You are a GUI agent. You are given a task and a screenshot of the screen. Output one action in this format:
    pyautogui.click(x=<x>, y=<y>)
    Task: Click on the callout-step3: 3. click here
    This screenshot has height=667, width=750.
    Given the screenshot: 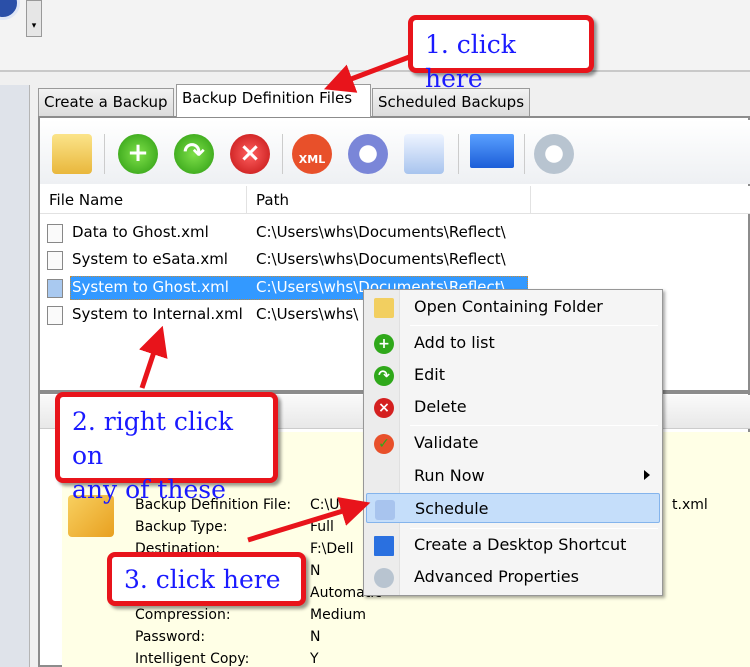 What is the action you would take?
    pyautogui.click(x=206, y=579)
    